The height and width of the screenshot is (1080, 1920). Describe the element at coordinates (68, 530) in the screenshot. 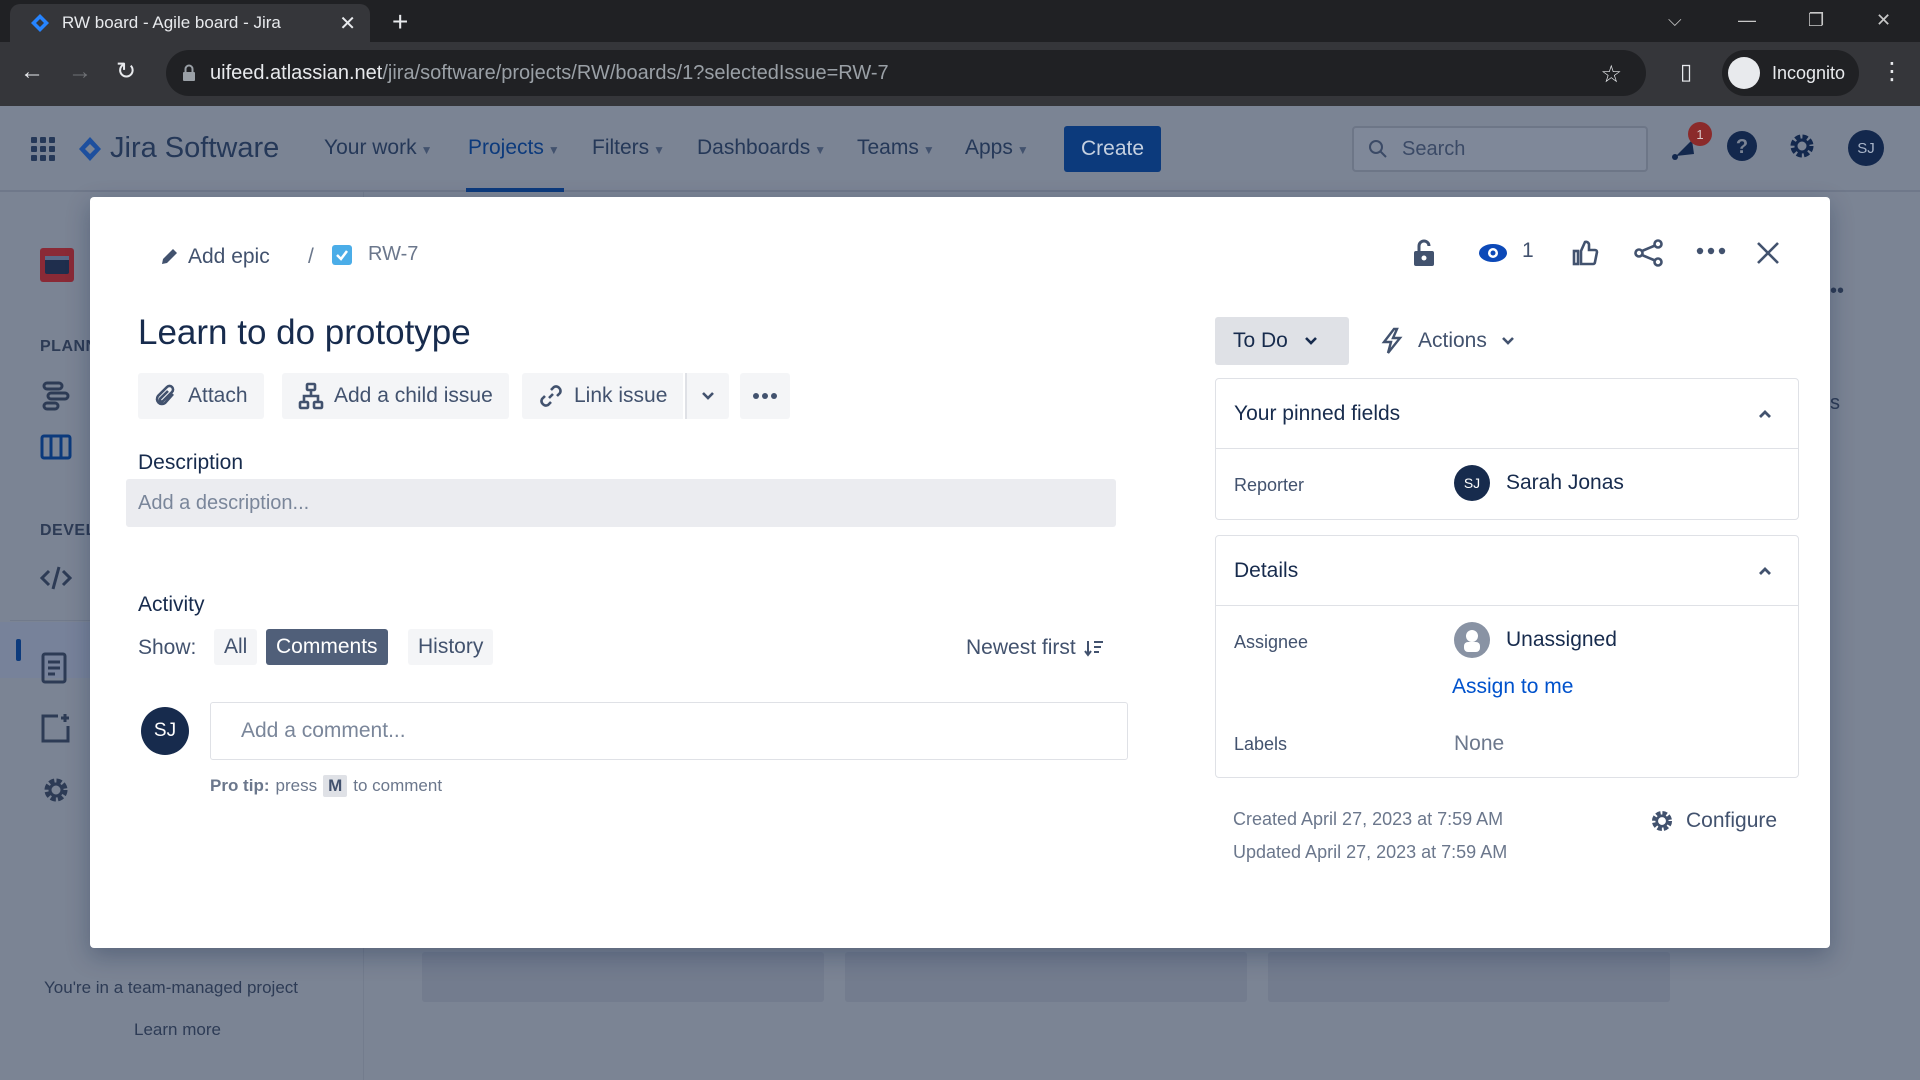

I see `sidebar-section-development: DEVEL` at that location.